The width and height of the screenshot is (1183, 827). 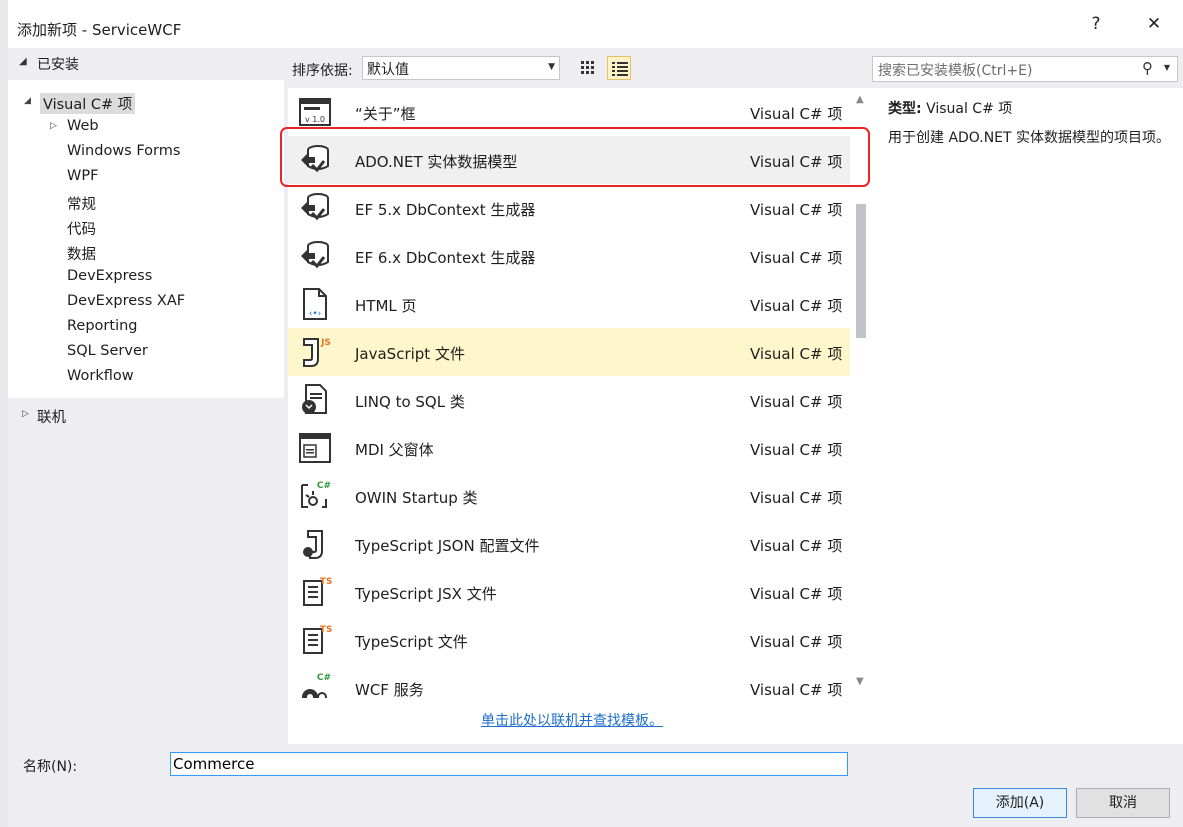 What do you see at coordinates (861, 393) in the screenshot?
I see `template-list-scrollbar: ▲ ▼` at bounding box center [861, 393].